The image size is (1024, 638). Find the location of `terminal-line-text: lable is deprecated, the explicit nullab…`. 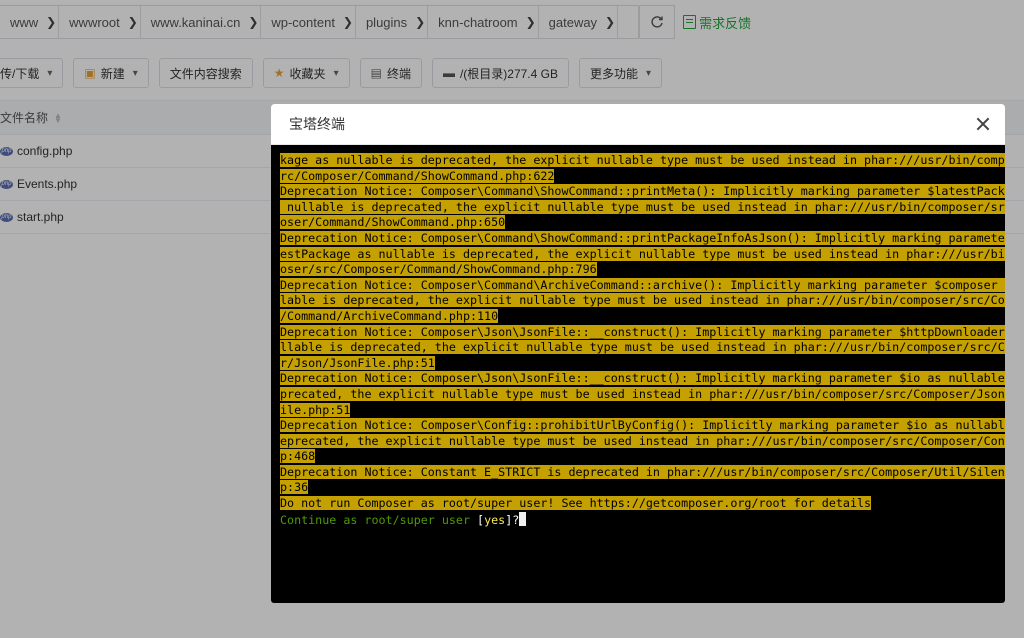

terminal-line-text: lable is deprecated, the explicit nullab… is located at coordinates (642, 300).